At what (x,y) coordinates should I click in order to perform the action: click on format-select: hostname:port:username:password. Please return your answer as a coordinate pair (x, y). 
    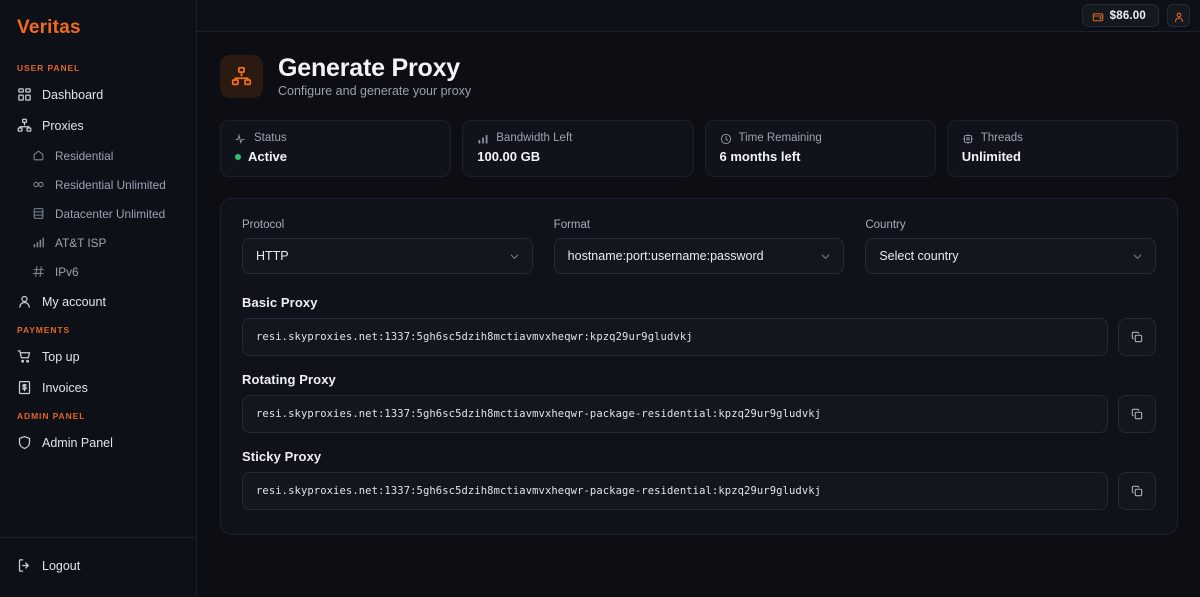
    Looking at the image, I should click on (699, 256).